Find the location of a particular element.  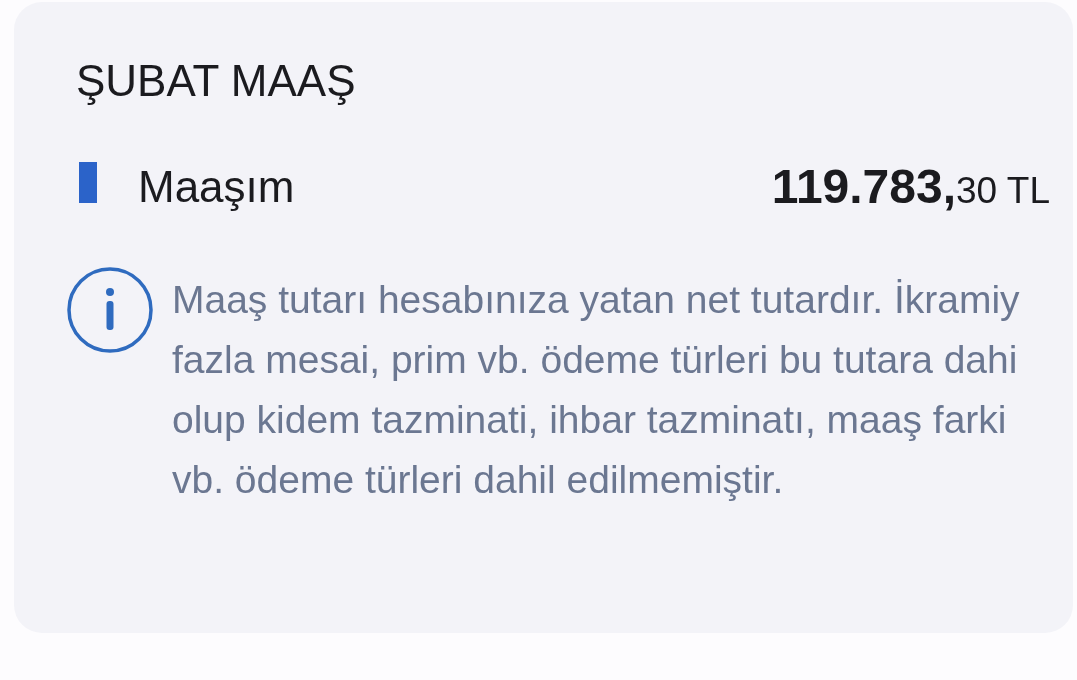

info-icon is located at coordinates (110, 310).